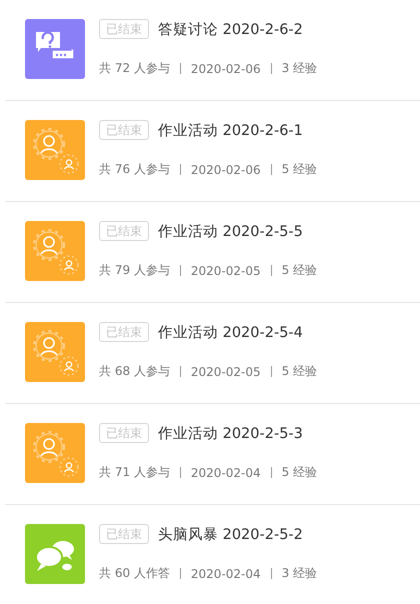 This screenshot has width=420, height=604. I want to click on participant-count: 共 76 人参与, so click(134, 169).